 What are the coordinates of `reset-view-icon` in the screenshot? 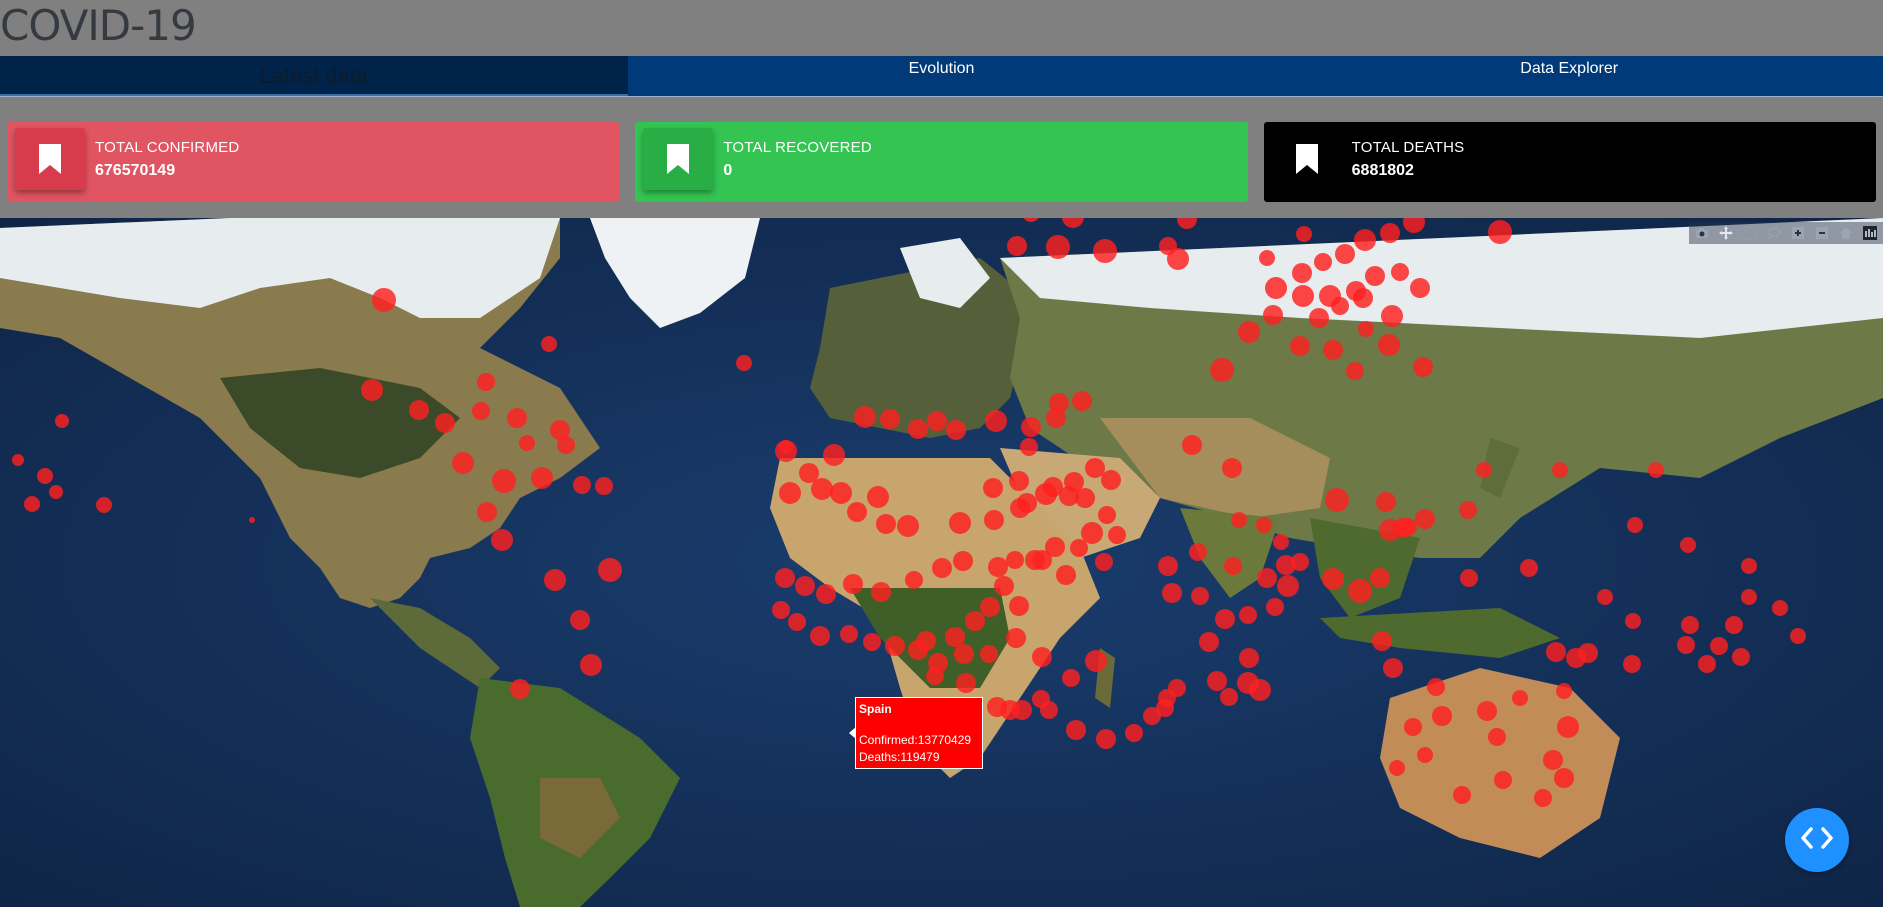 It's located at (1846, 233).